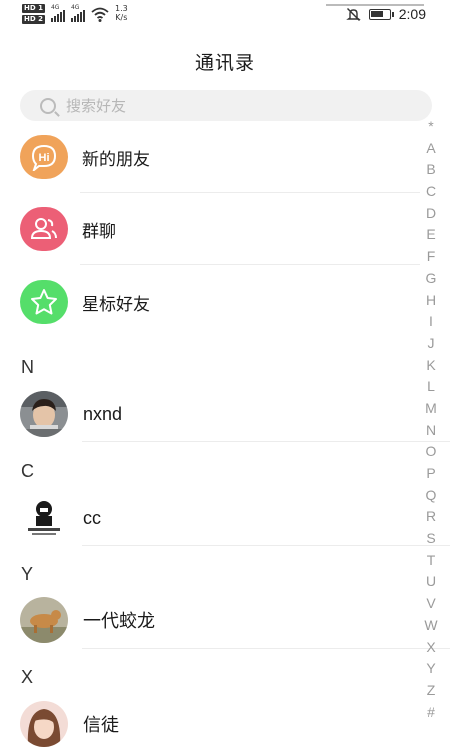 This screenshot has height=750, width=450. I want to click on index-letter: T, so click(431, 561).